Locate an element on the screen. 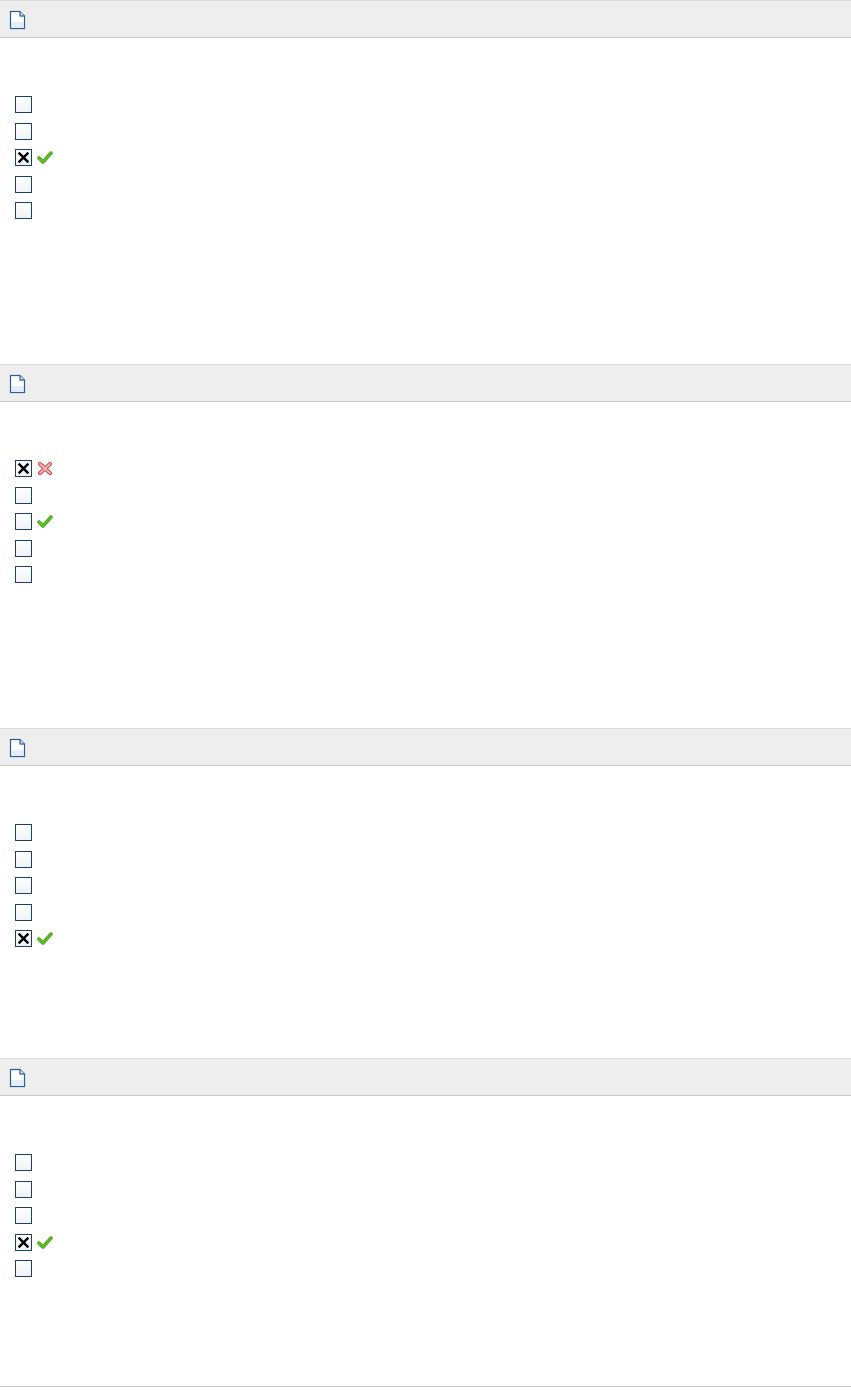  red-cross-icon is located at coordinates (45, 468).